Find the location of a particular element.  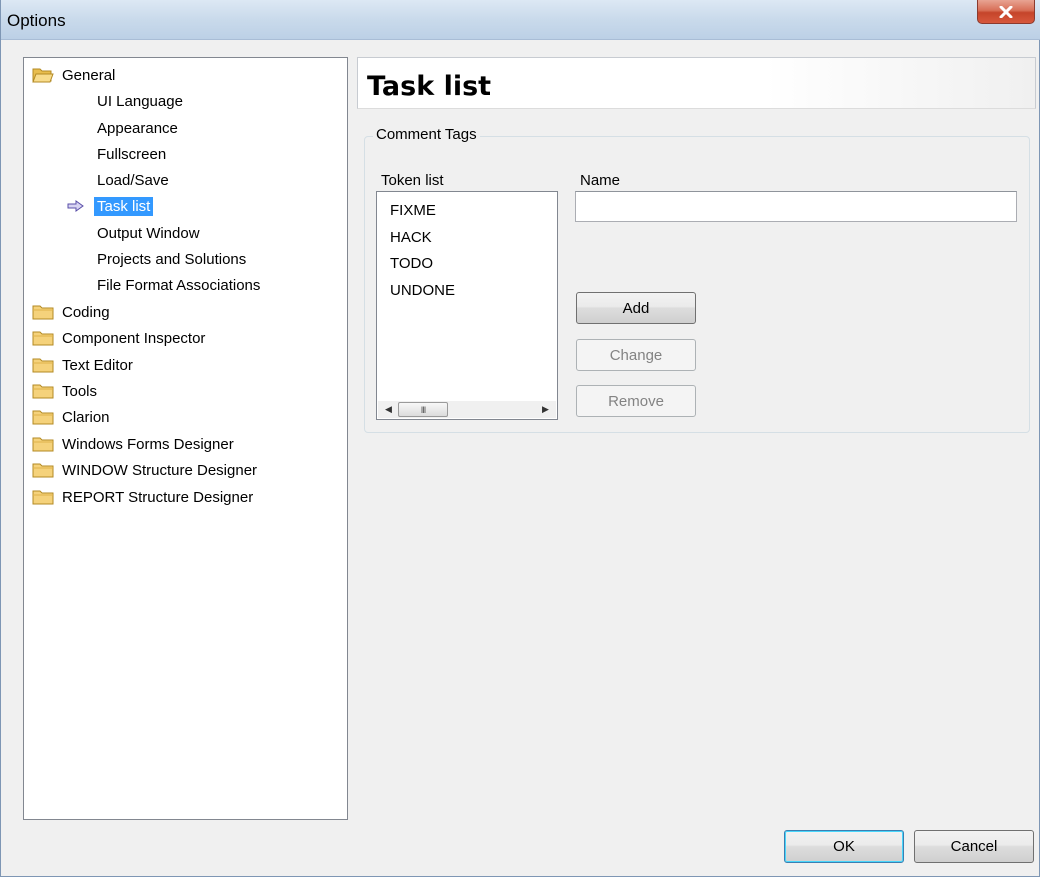

window-title: Options is located at coordinates (36, 20).